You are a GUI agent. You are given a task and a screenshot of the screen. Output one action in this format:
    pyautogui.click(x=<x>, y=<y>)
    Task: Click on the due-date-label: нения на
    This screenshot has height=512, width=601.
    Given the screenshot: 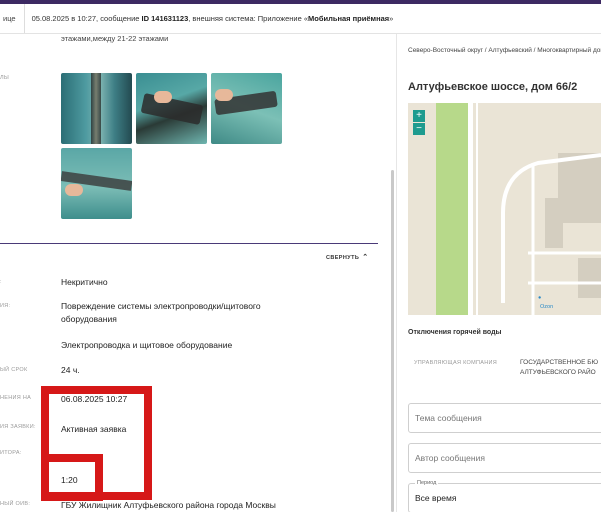 What is the action you would take?
    pyautogui.click(x=16, y=398)
    